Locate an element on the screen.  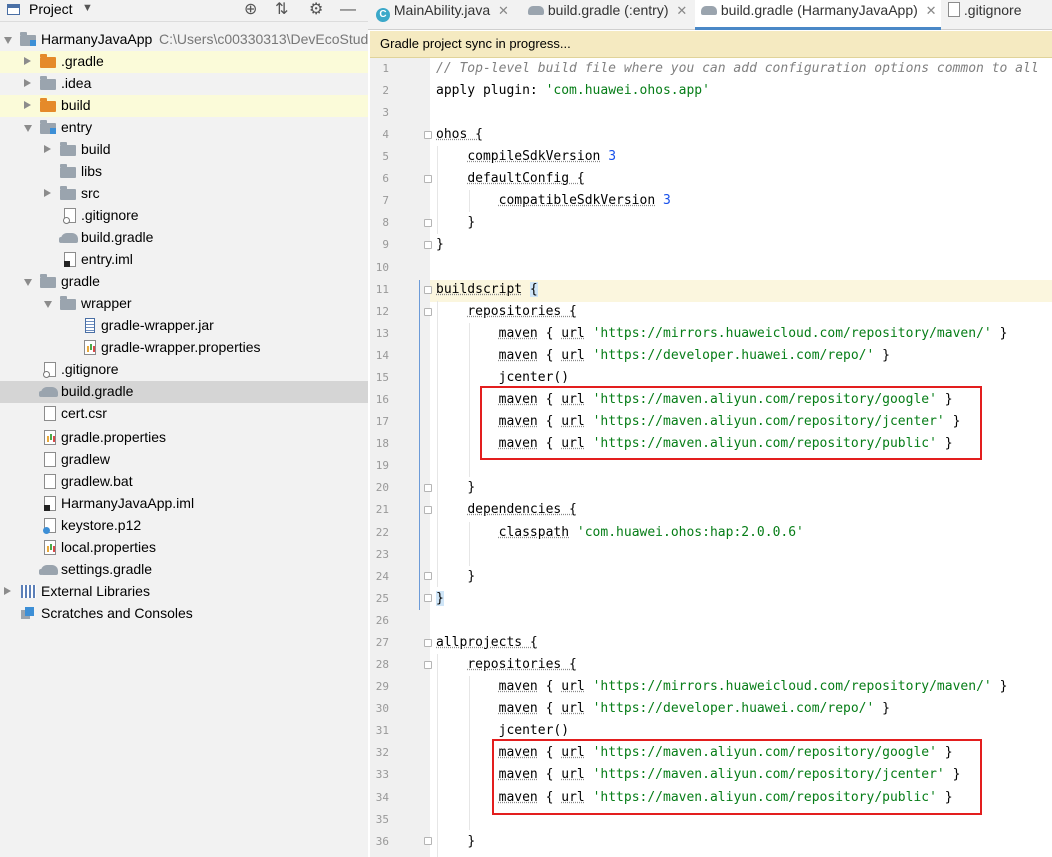
project-toolbar: Project ▼ ⊕ ⇅ ⚙ — is located at coordinates (184, 11).